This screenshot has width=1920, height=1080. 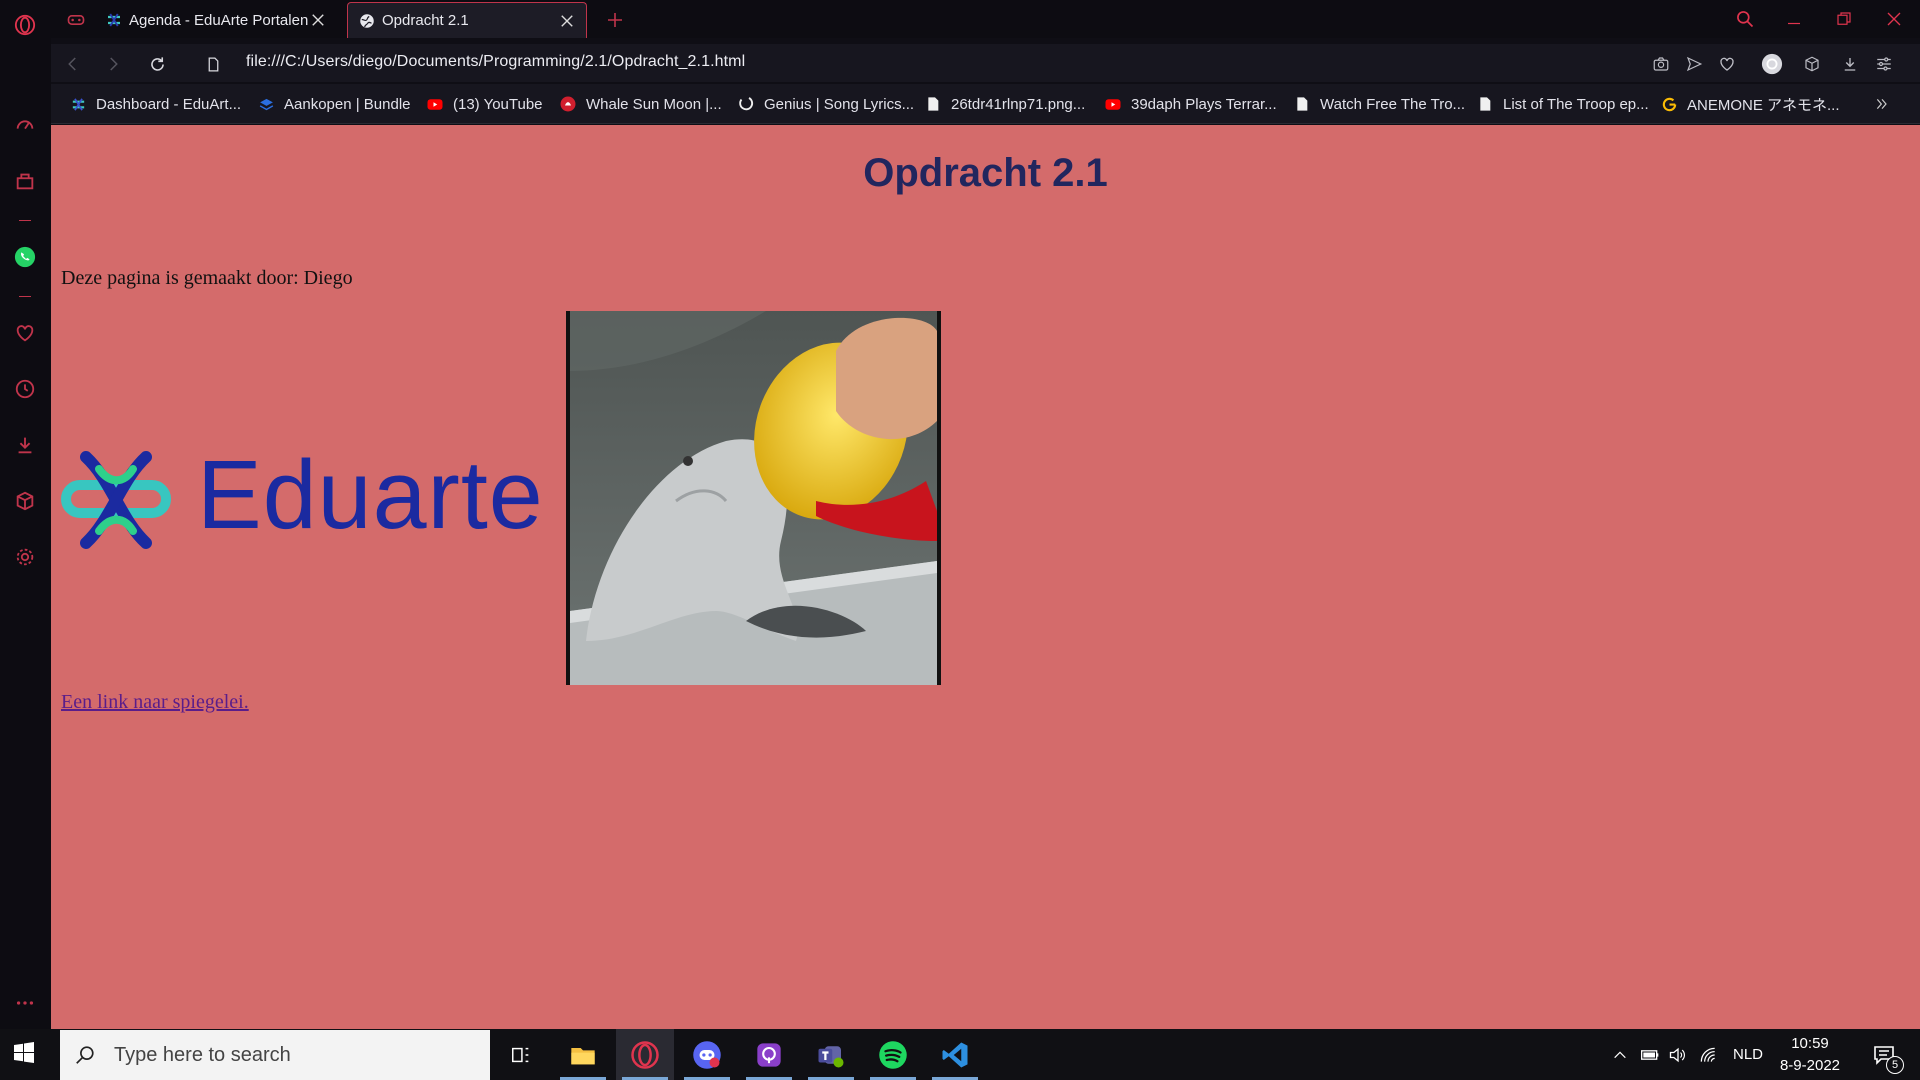 I want to click on shopping-icon, so click(x=25, y=181).